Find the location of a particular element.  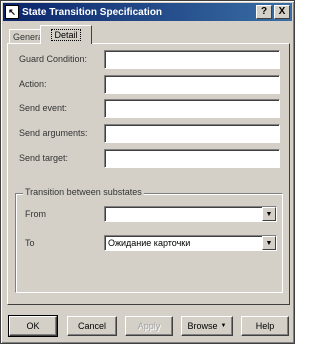

cancel-button: Cancel is located at coordinates (92, 326).